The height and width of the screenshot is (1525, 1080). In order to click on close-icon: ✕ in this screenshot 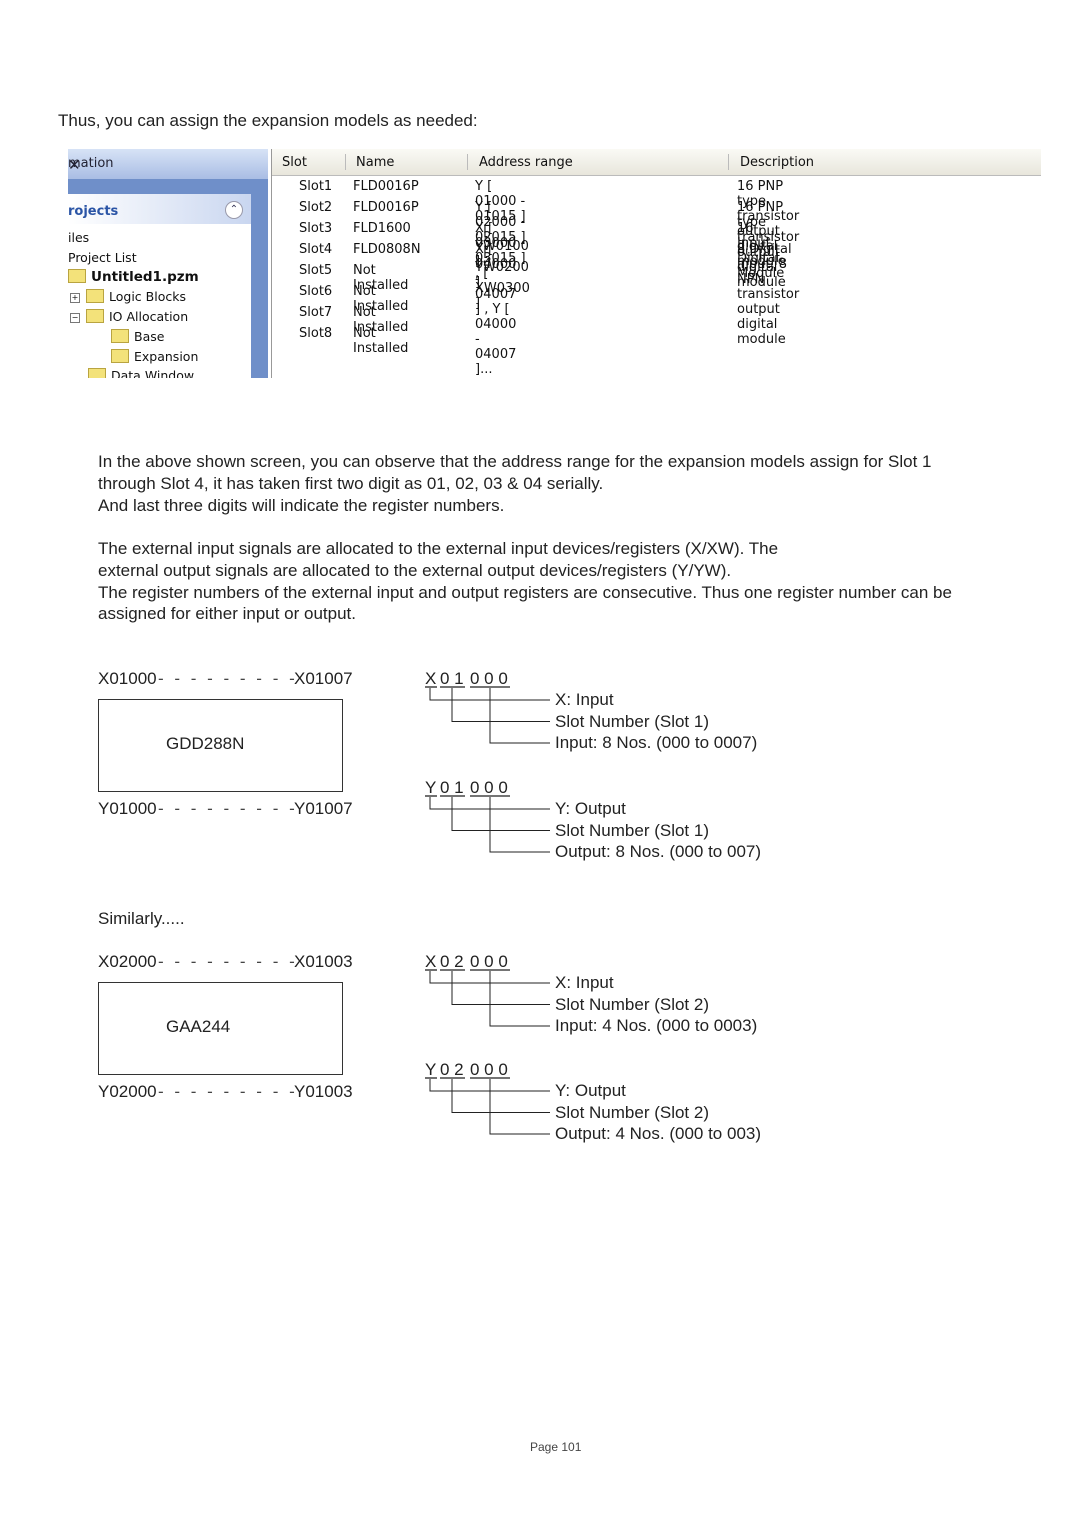, I will do `click(74, 165)`.